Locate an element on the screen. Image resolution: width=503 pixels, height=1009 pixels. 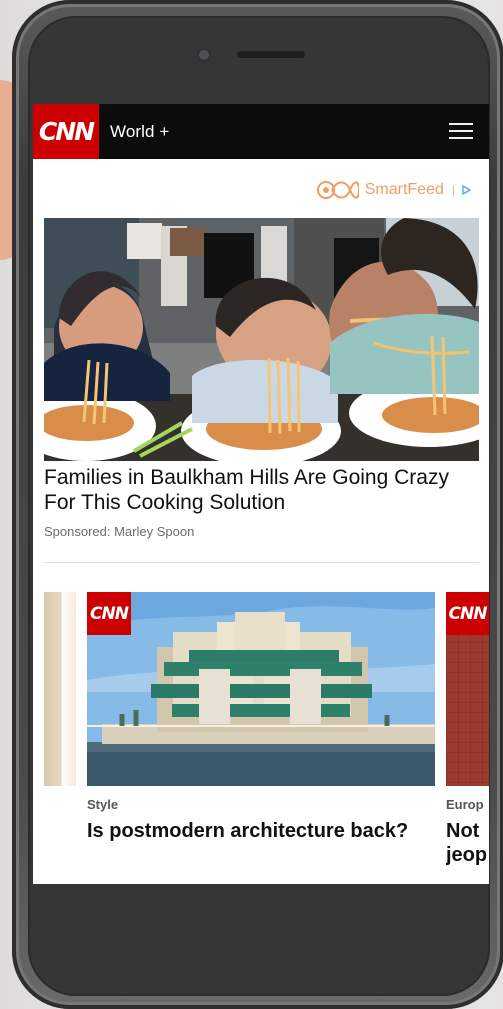
architecture-image: CNN is located at coordinates (261, 689).